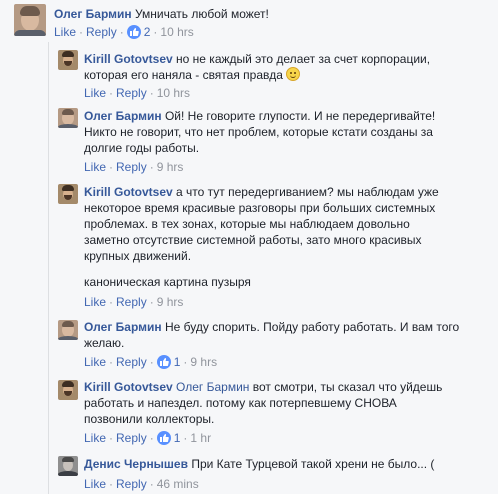 This screenshot has width=498, height=494. Describe the element at coordinates (178, 484) in the screenshot. I see `timestamp: 46 mins` at that location.